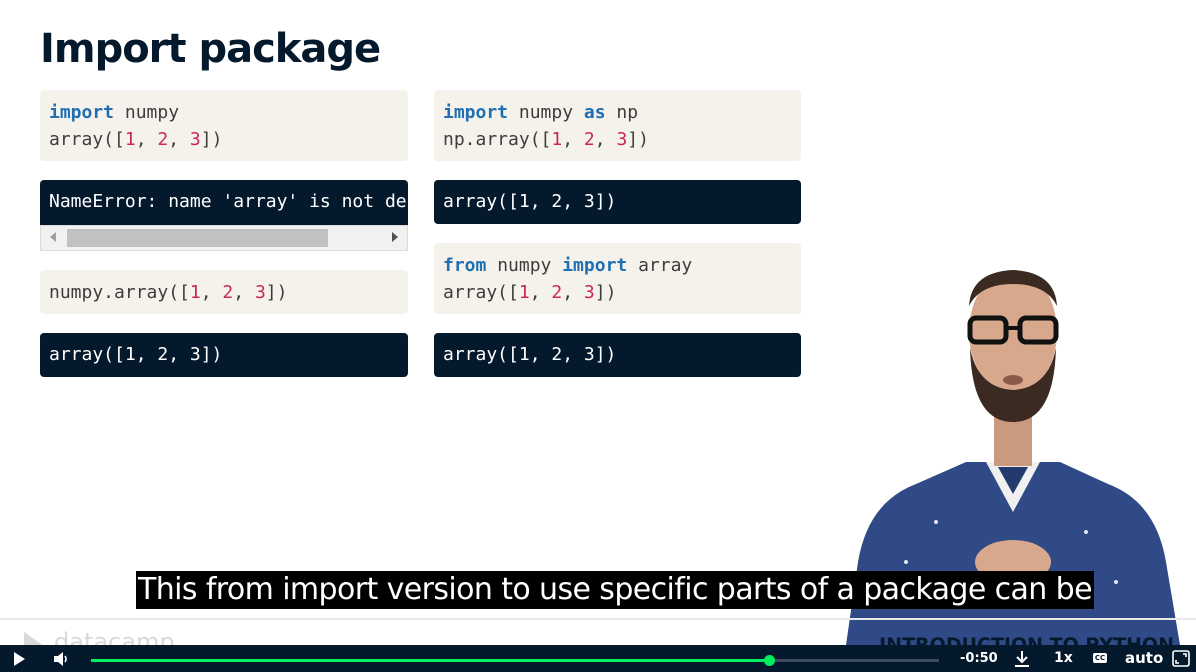 This screenshot has width=1196, height=672. I want to click on time-remaining: -0:50, so click(979, 658).